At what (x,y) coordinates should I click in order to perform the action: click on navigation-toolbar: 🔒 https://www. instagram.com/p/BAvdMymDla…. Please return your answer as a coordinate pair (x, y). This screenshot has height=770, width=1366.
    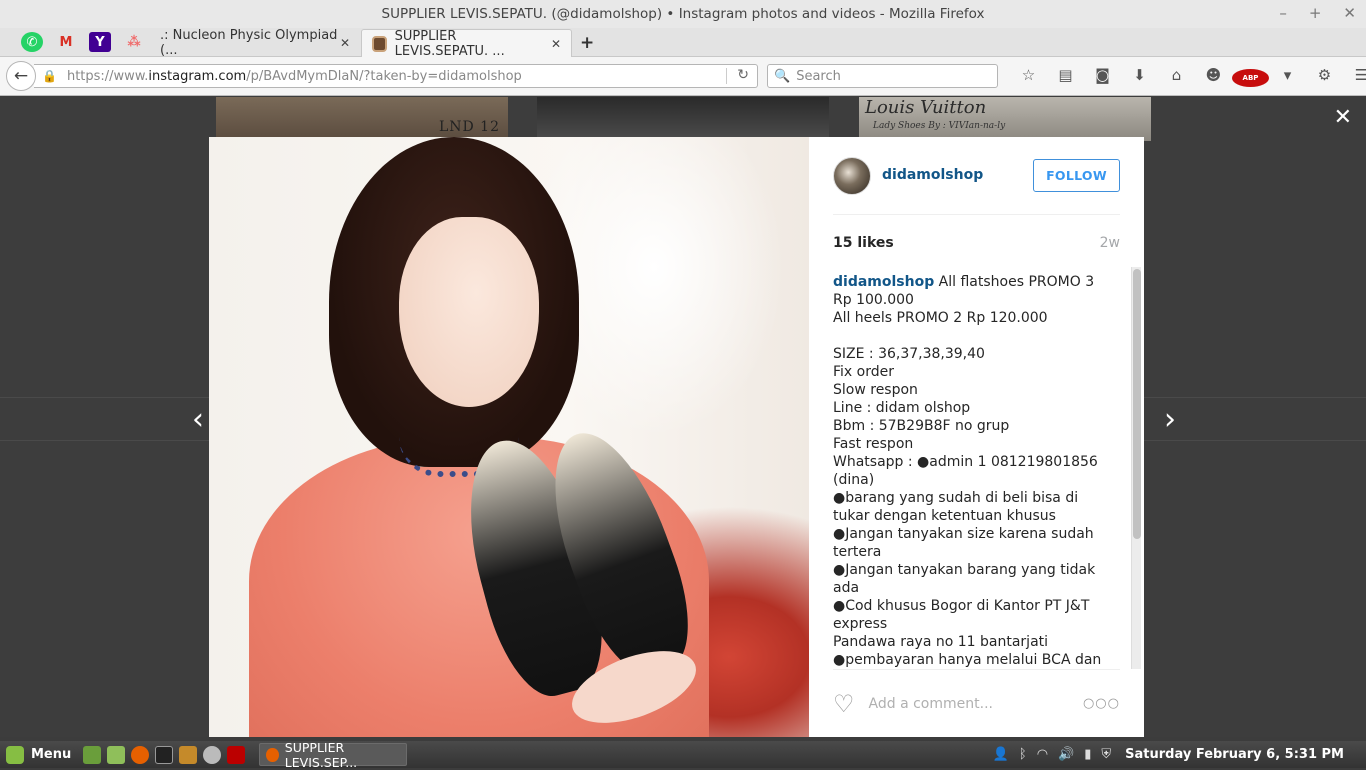
    Looking at the image, I should click on (683, 76).